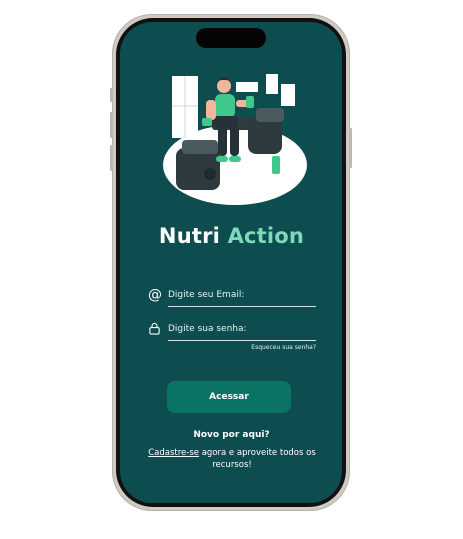  I want to click on app-title-part2: Action, so click(266, 236).